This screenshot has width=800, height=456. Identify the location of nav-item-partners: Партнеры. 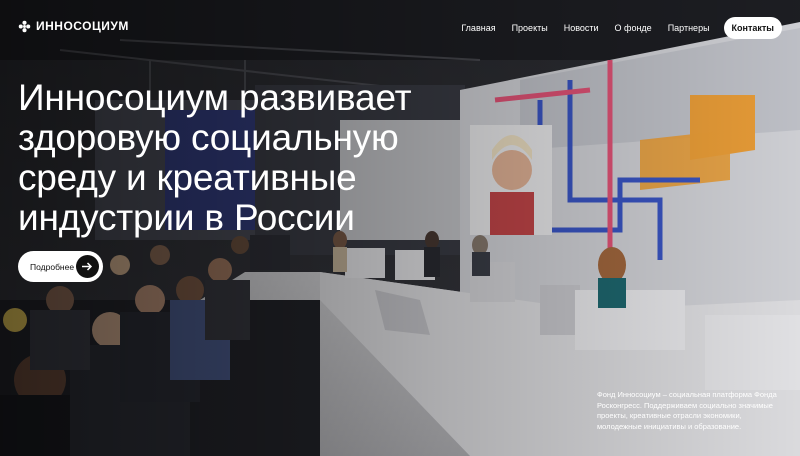
(689, 28).